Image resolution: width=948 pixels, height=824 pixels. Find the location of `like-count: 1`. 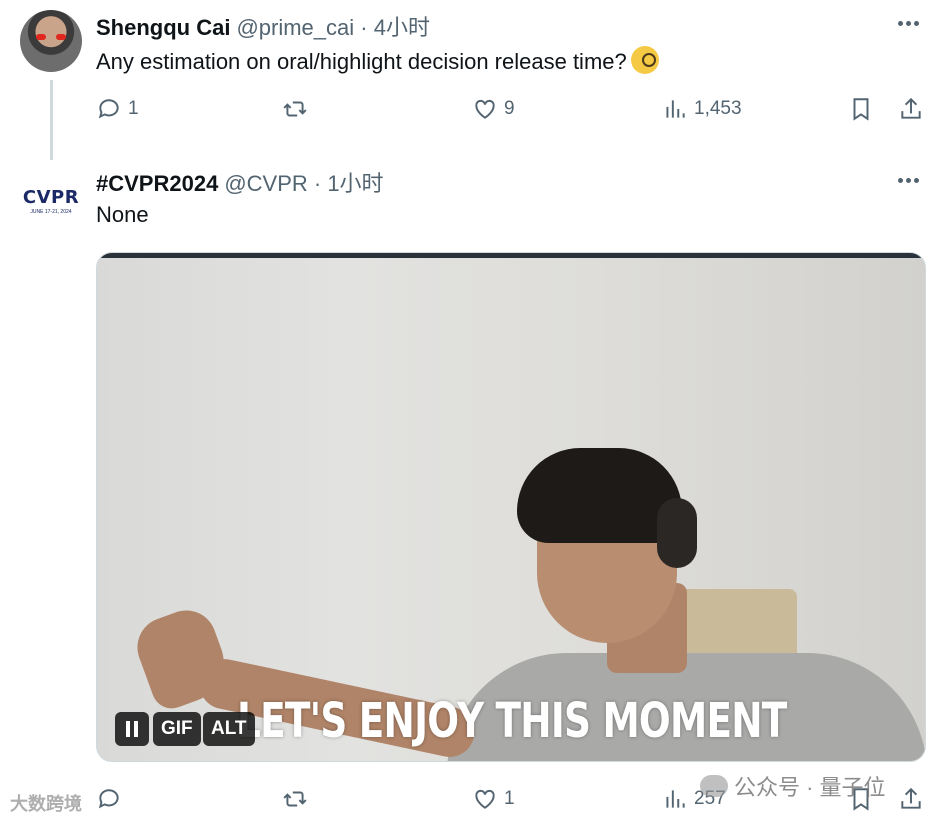

like-count: 1 is located at coordinates (509, 798).